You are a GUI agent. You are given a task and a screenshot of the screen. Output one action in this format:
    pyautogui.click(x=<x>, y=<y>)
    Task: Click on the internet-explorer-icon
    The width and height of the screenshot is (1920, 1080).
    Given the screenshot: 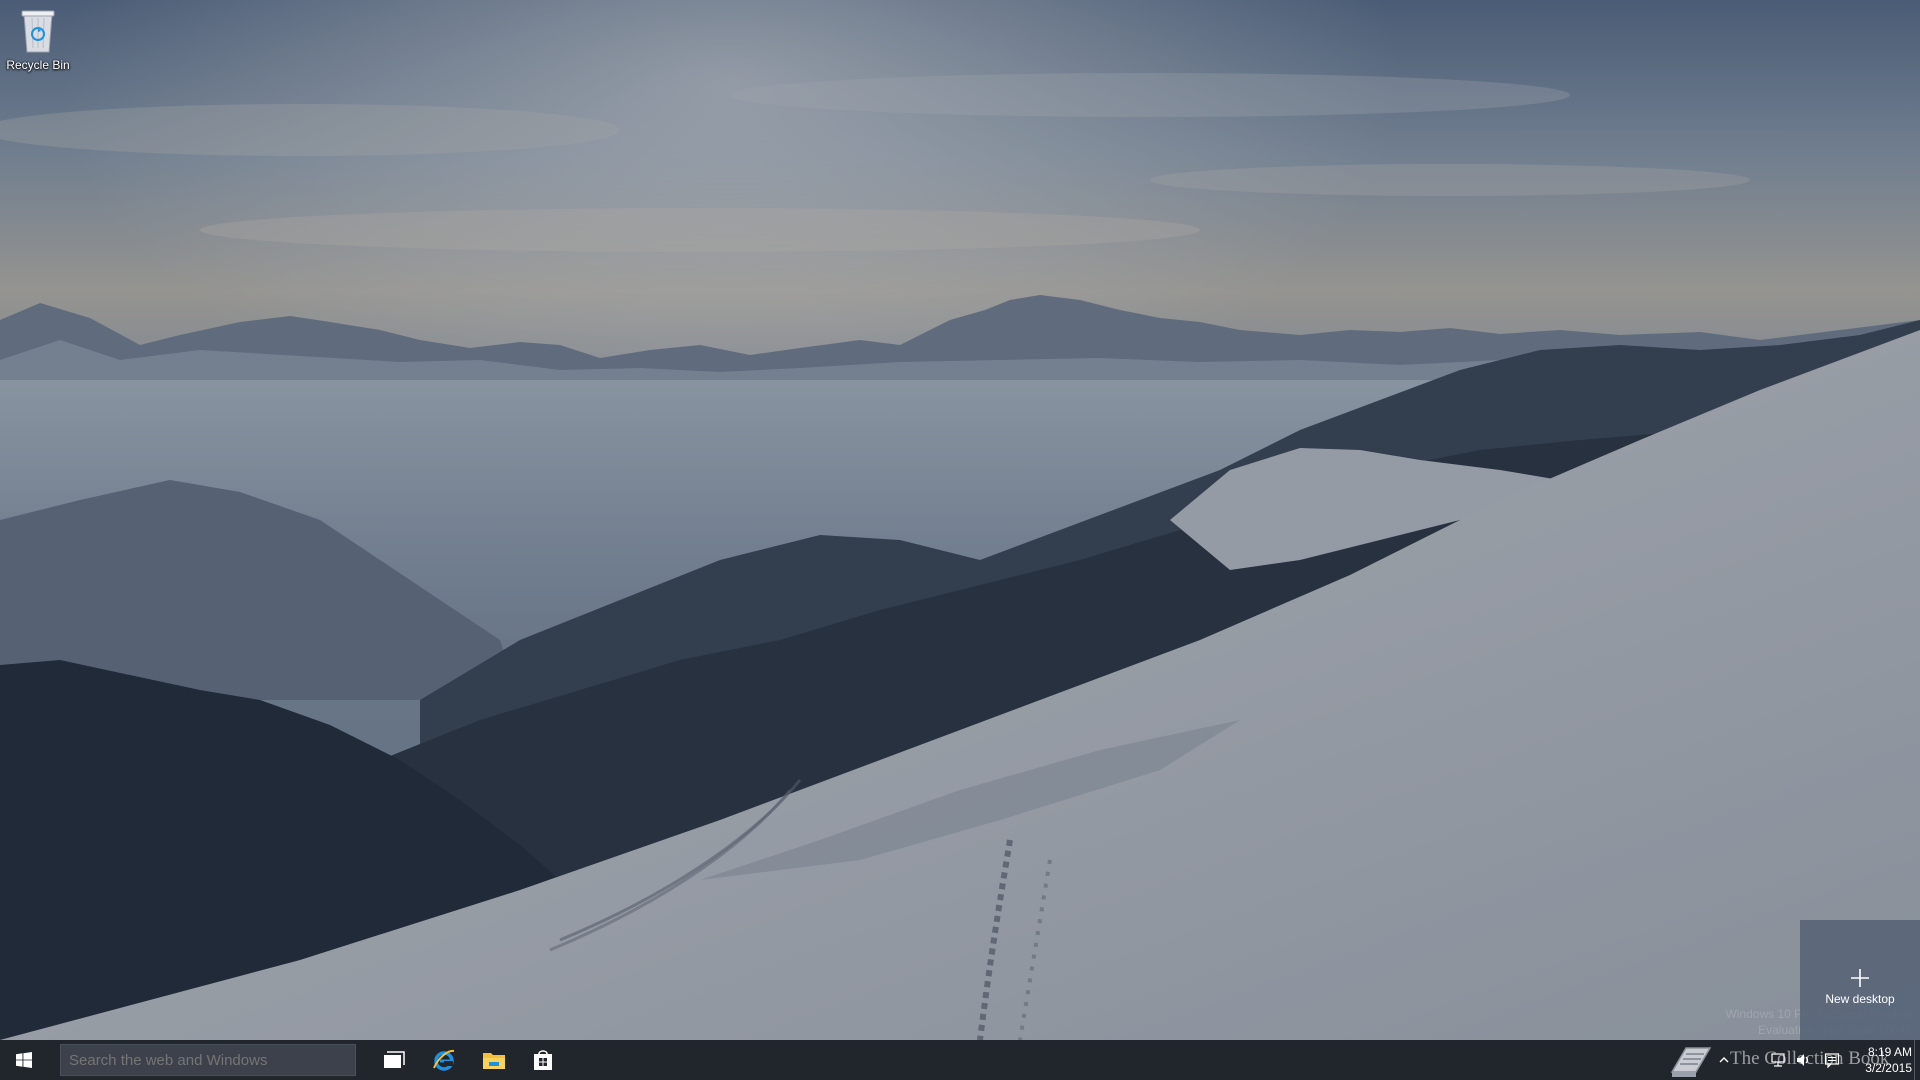 What is the action you would take?
    pyautogui.click(x=444, y=1060)
    